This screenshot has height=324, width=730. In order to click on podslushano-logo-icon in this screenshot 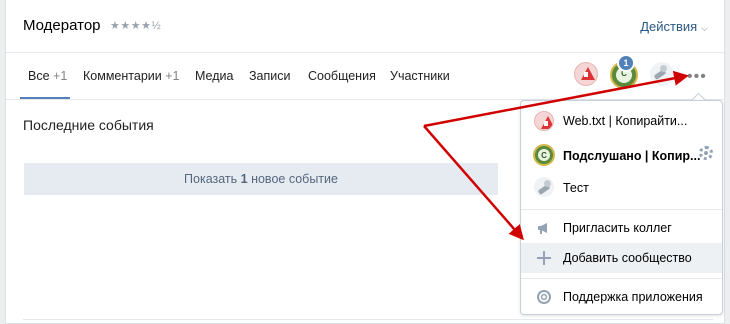, I will do `click(544, 155)`.